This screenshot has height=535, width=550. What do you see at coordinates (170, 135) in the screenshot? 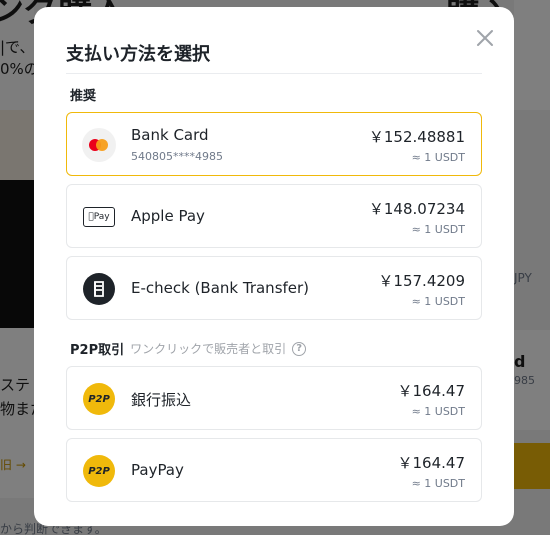
I see `option-name: Bank Card` at bounding box center [170, 135].